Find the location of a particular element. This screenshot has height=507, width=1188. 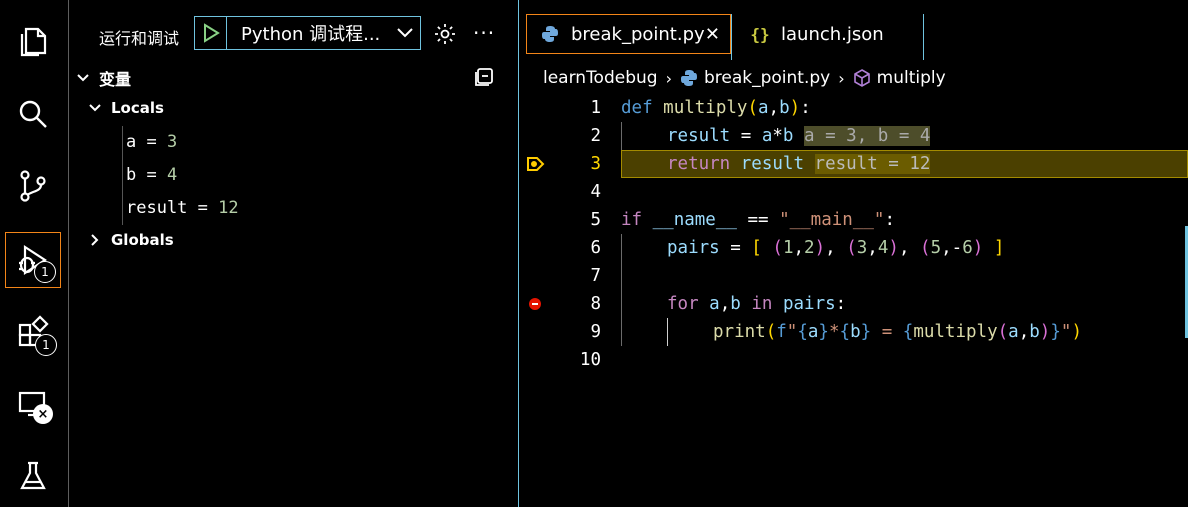

method-cube-icon is located at coordinates (862, 78).